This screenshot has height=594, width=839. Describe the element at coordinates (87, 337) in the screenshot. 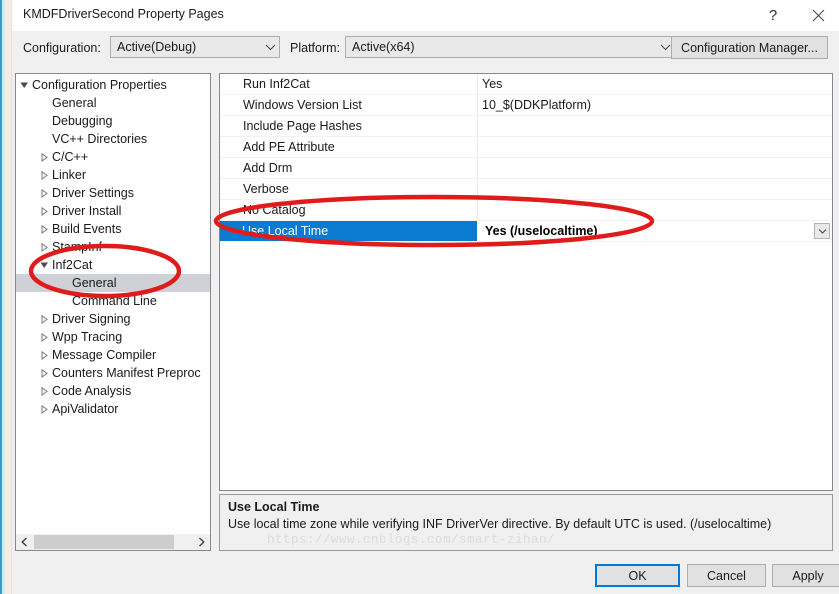

I see `tree-item-label: Wpp Tracing` at that location.